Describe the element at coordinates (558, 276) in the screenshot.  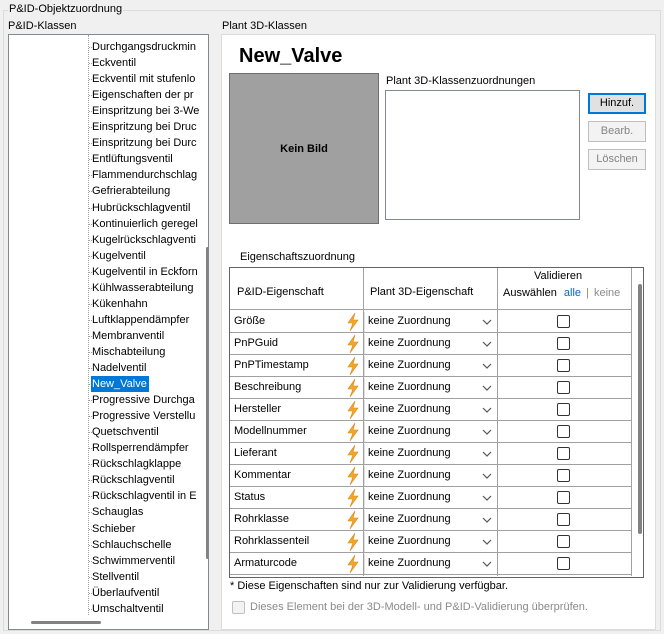
I see `header-validate: Validieren` at that location.